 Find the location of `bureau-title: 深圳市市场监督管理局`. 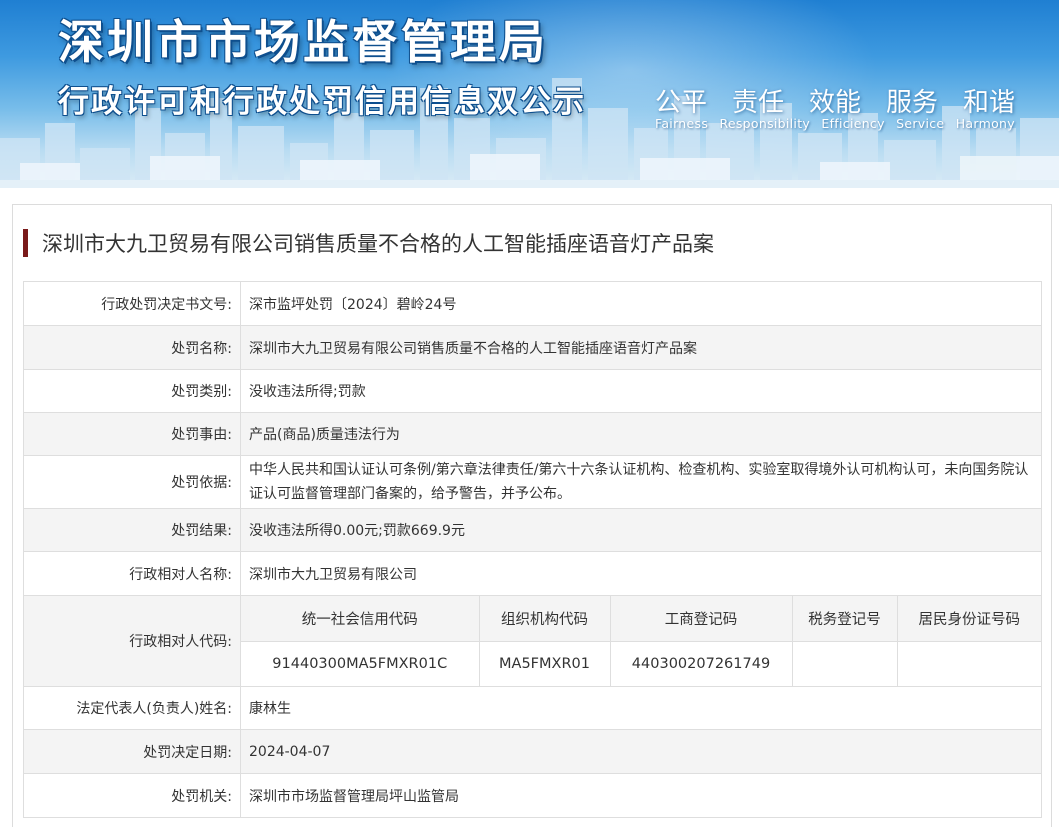

bureau-title: 深圳市市场监督管理局 is located at coordinates (303, 42).